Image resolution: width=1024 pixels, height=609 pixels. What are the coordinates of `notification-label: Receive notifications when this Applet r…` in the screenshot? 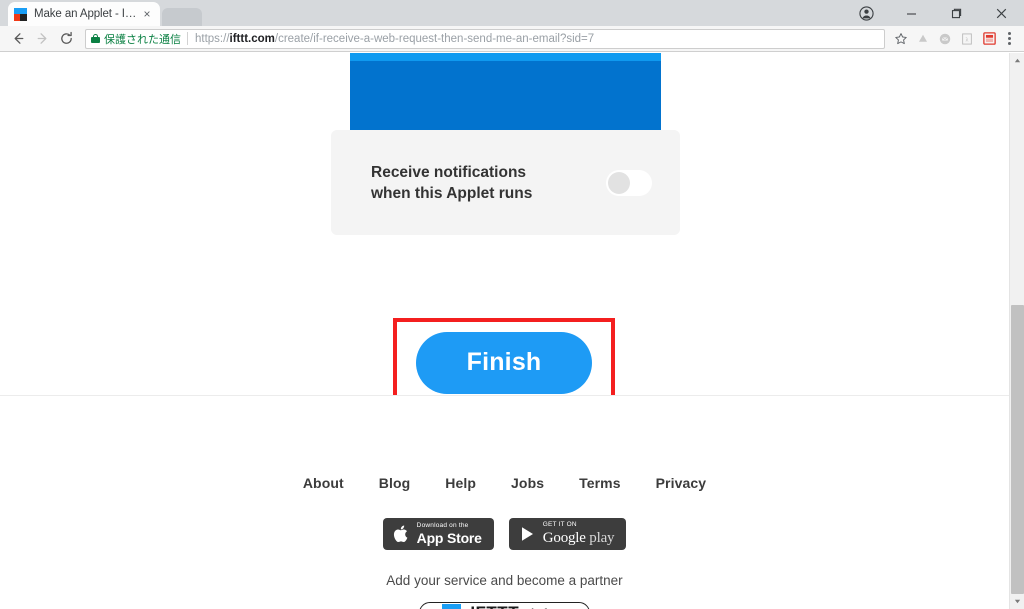 It's located at (488, 183).